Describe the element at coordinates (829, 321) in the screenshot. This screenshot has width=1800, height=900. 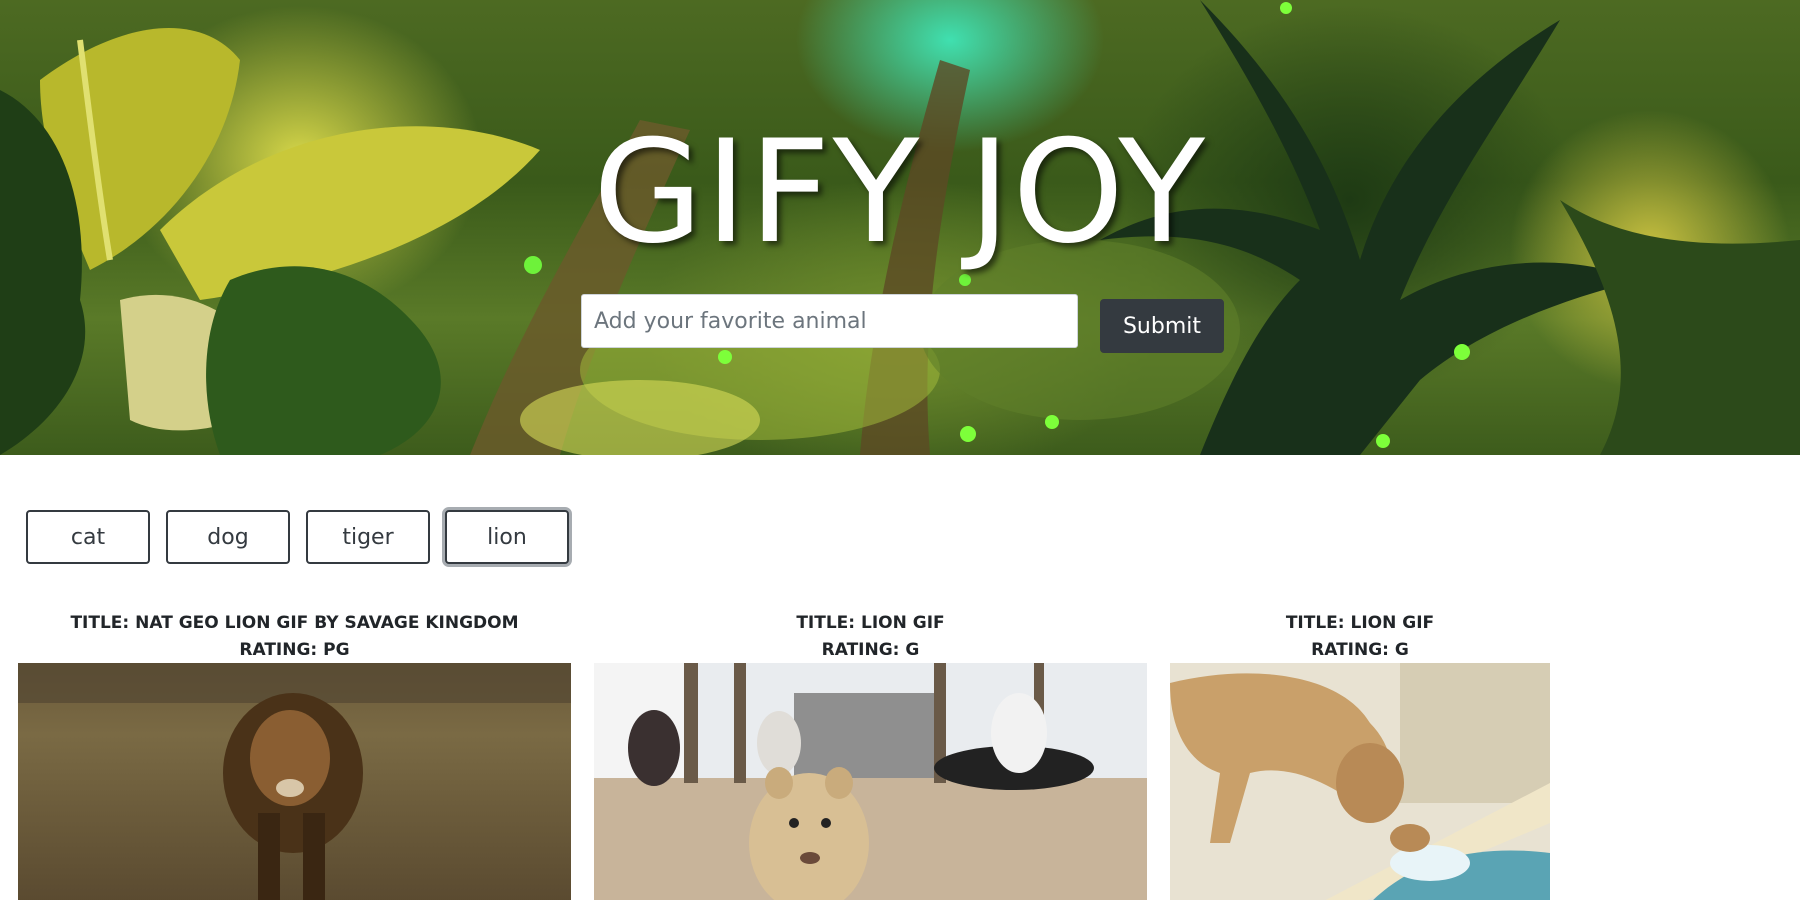
I see `animal-search-input` at that location.